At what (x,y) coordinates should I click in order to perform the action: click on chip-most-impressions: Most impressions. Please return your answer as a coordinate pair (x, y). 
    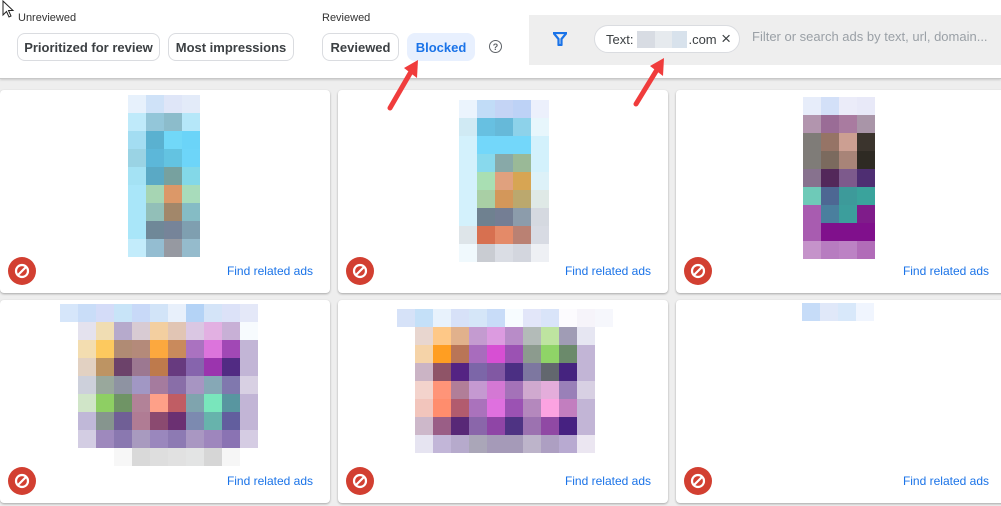
    Looking at the image, I should click on (231, 47).